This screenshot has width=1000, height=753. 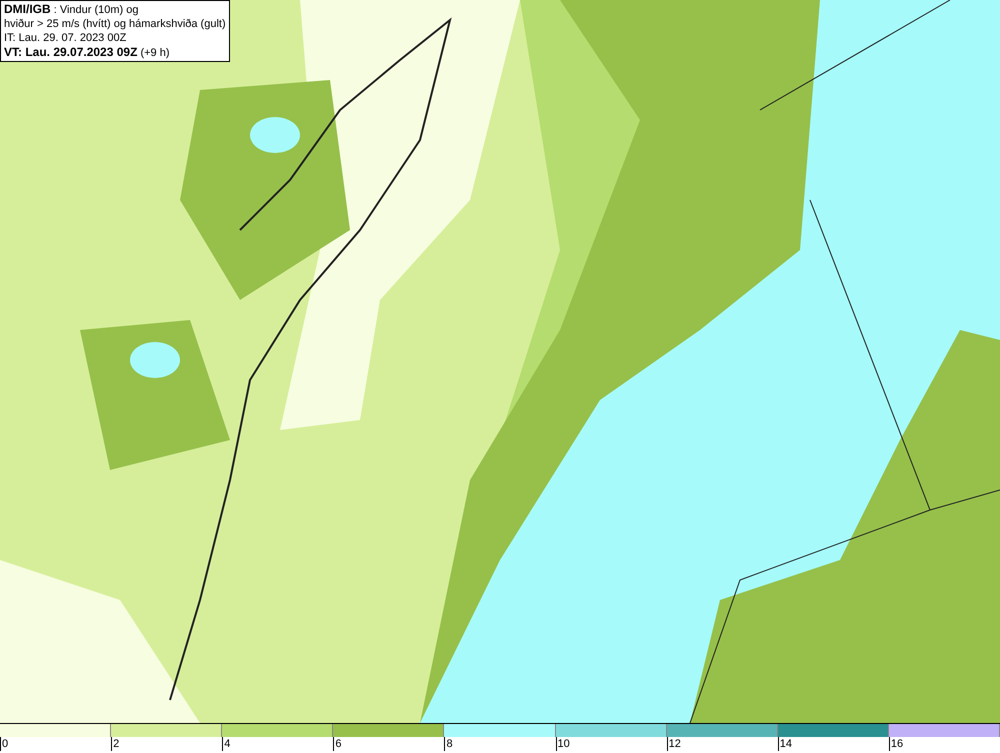 What do you see at coordinates (72, 9) in the screenshot?
I see `map-title: DMI/IGB : Vindur (10m) og` at bounding box center [72, 9].